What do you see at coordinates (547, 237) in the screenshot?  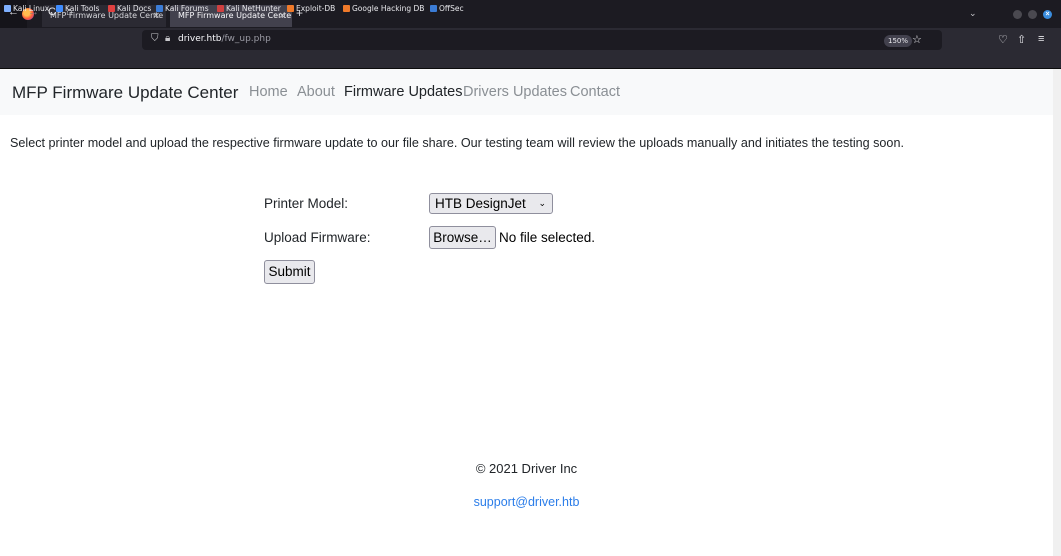 I see `no-file-selected-text: No file selected.` at bounding box center [547, 237].